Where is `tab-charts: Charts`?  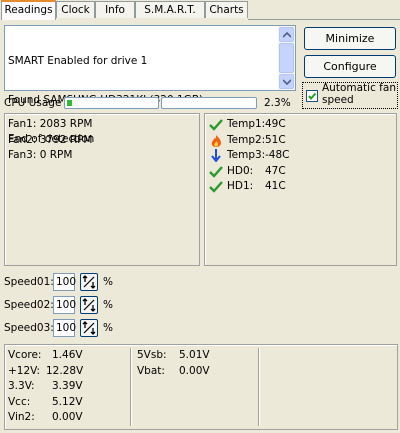 tab-charts: Charts is located at coordinates (226, 9).